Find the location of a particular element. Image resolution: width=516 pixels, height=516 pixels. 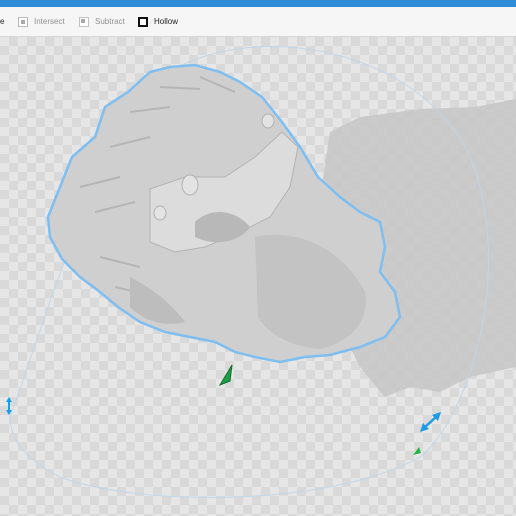

scale-arrow-icon is located at coordinates (430, 422).